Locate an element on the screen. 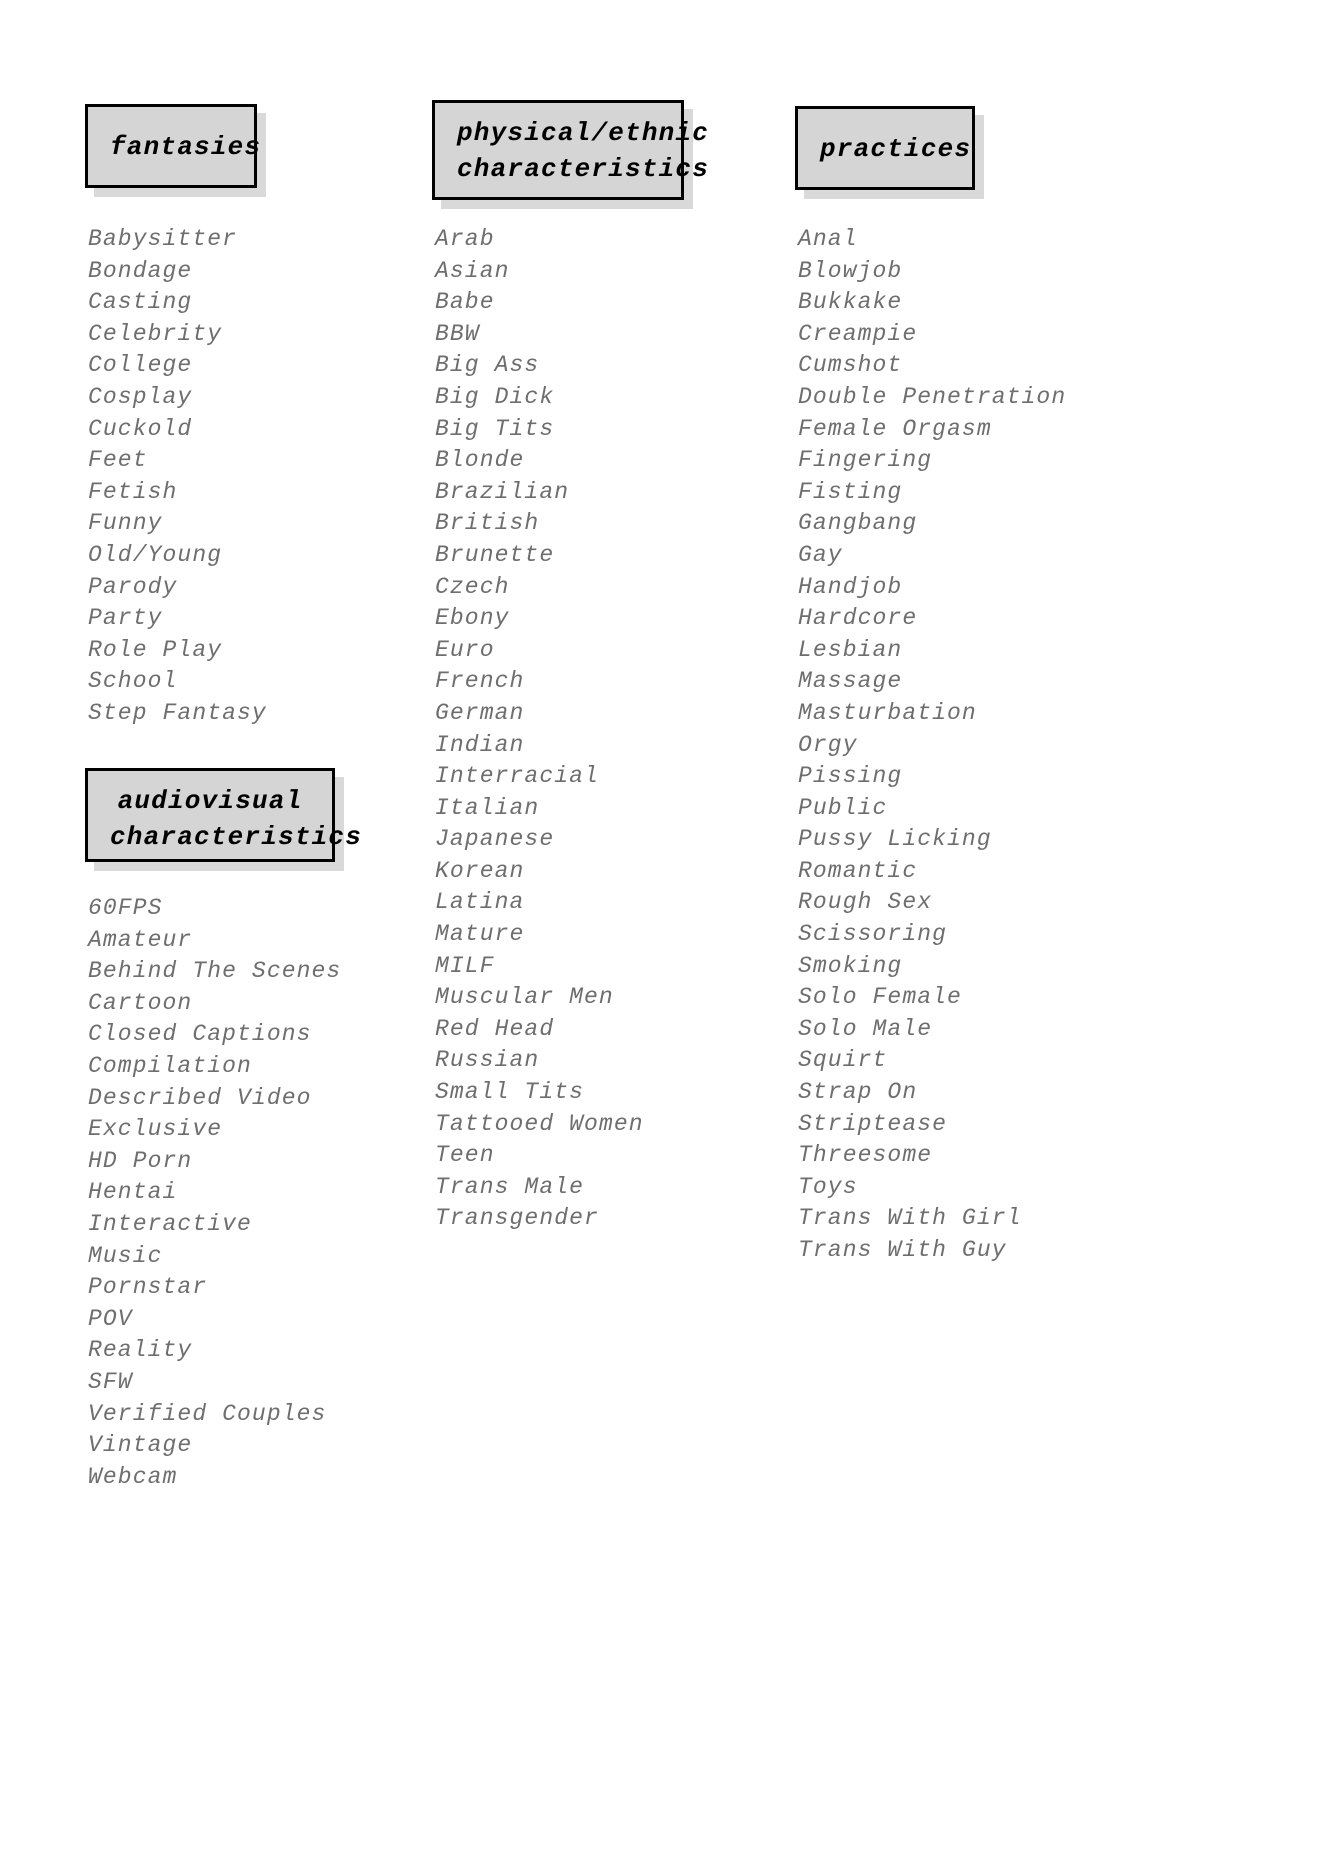  list-item: Gangbang is located at coordinates (858, 523).